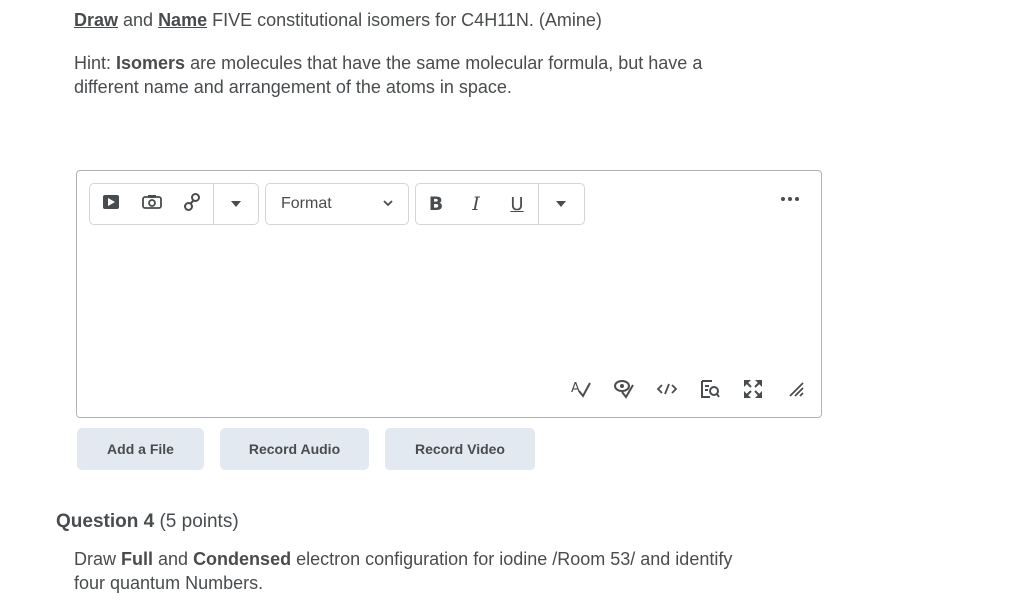 The height and width of the screenshot is (612, 1024). I want to click on italic-button: I, so click(476, 204).